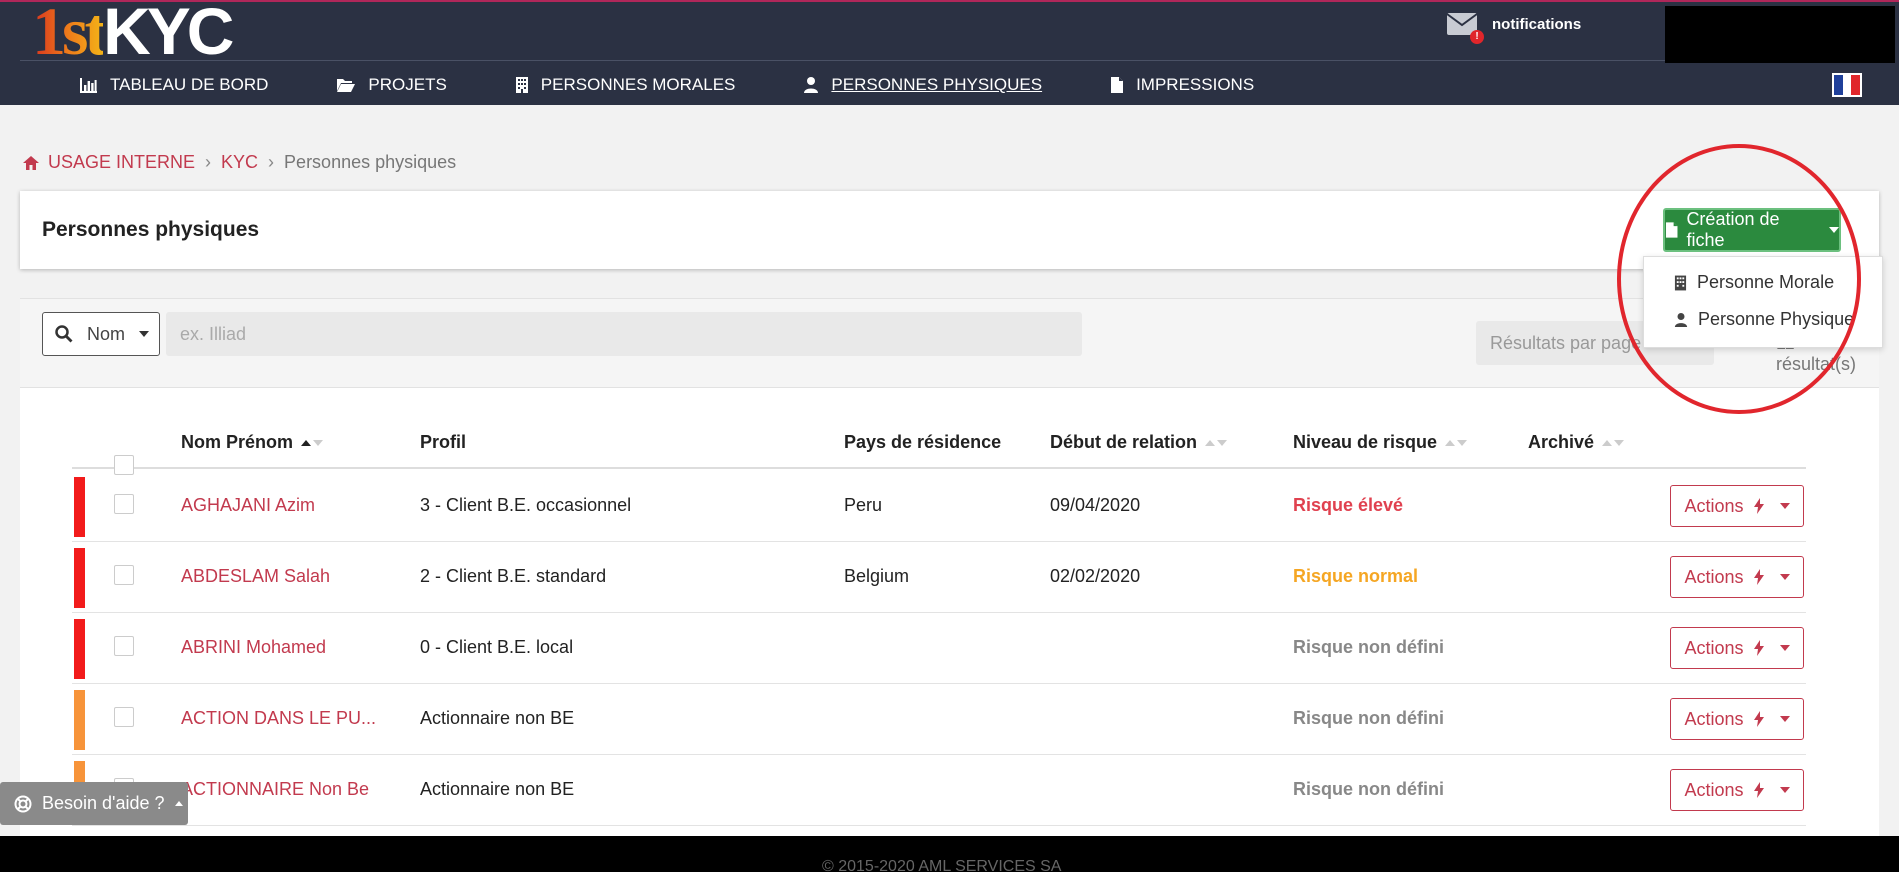 The width and height of the screenshot is (1899, 872). I want to click on flag-stripe-red, so click(1856, 85).